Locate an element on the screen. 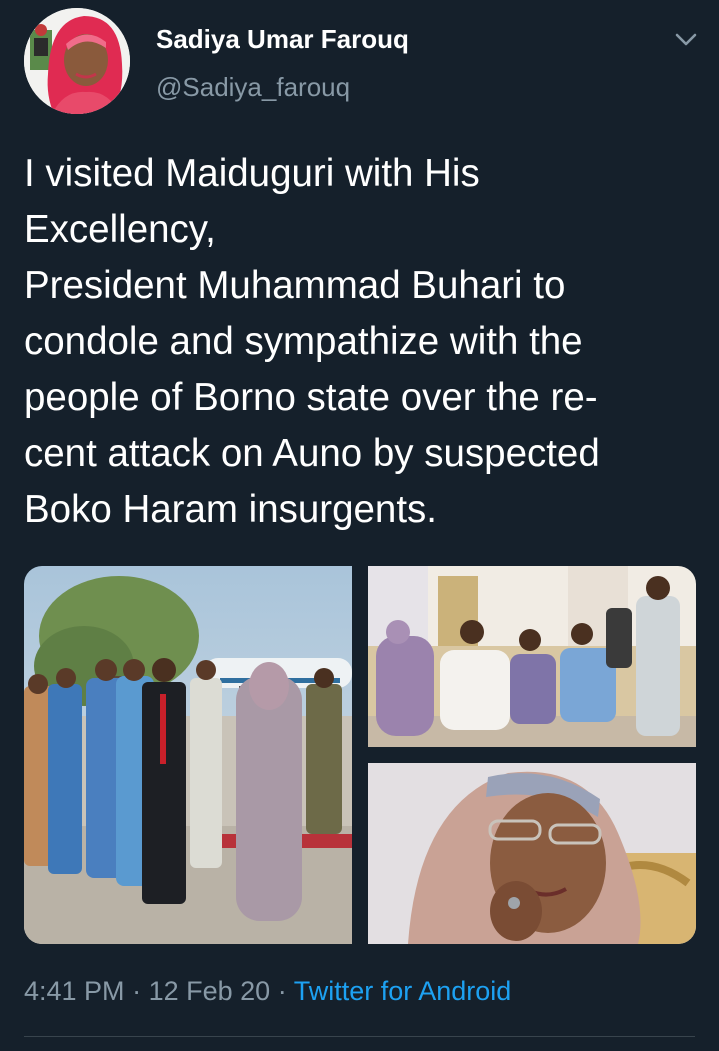 This screenshot has width=719, height=1051. tweet-time: 4:41 PM is located at coordinates (74, 991).